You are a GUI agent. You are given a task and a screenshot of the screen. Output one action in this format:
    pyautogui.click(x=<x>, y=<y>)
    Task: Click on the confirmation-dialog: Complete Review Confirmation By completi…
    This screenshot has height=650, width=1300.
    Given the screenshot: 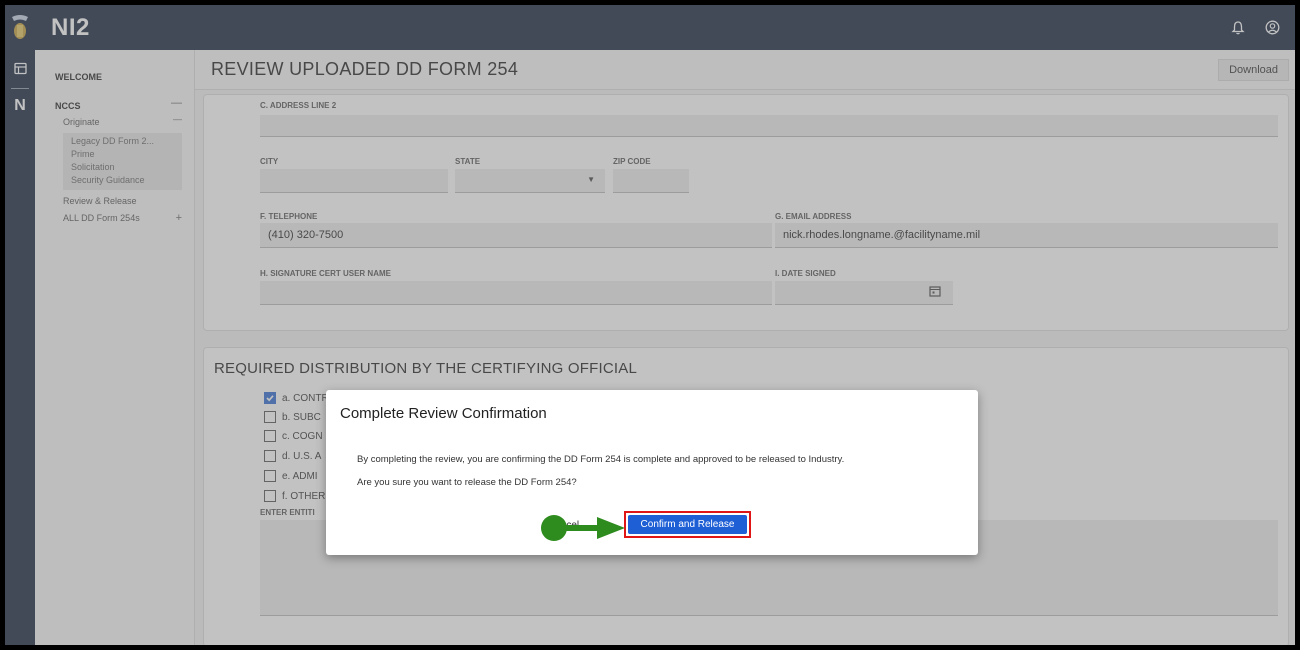 What is the action you would take?
    pyautogui.click(x=652, y=472)
    